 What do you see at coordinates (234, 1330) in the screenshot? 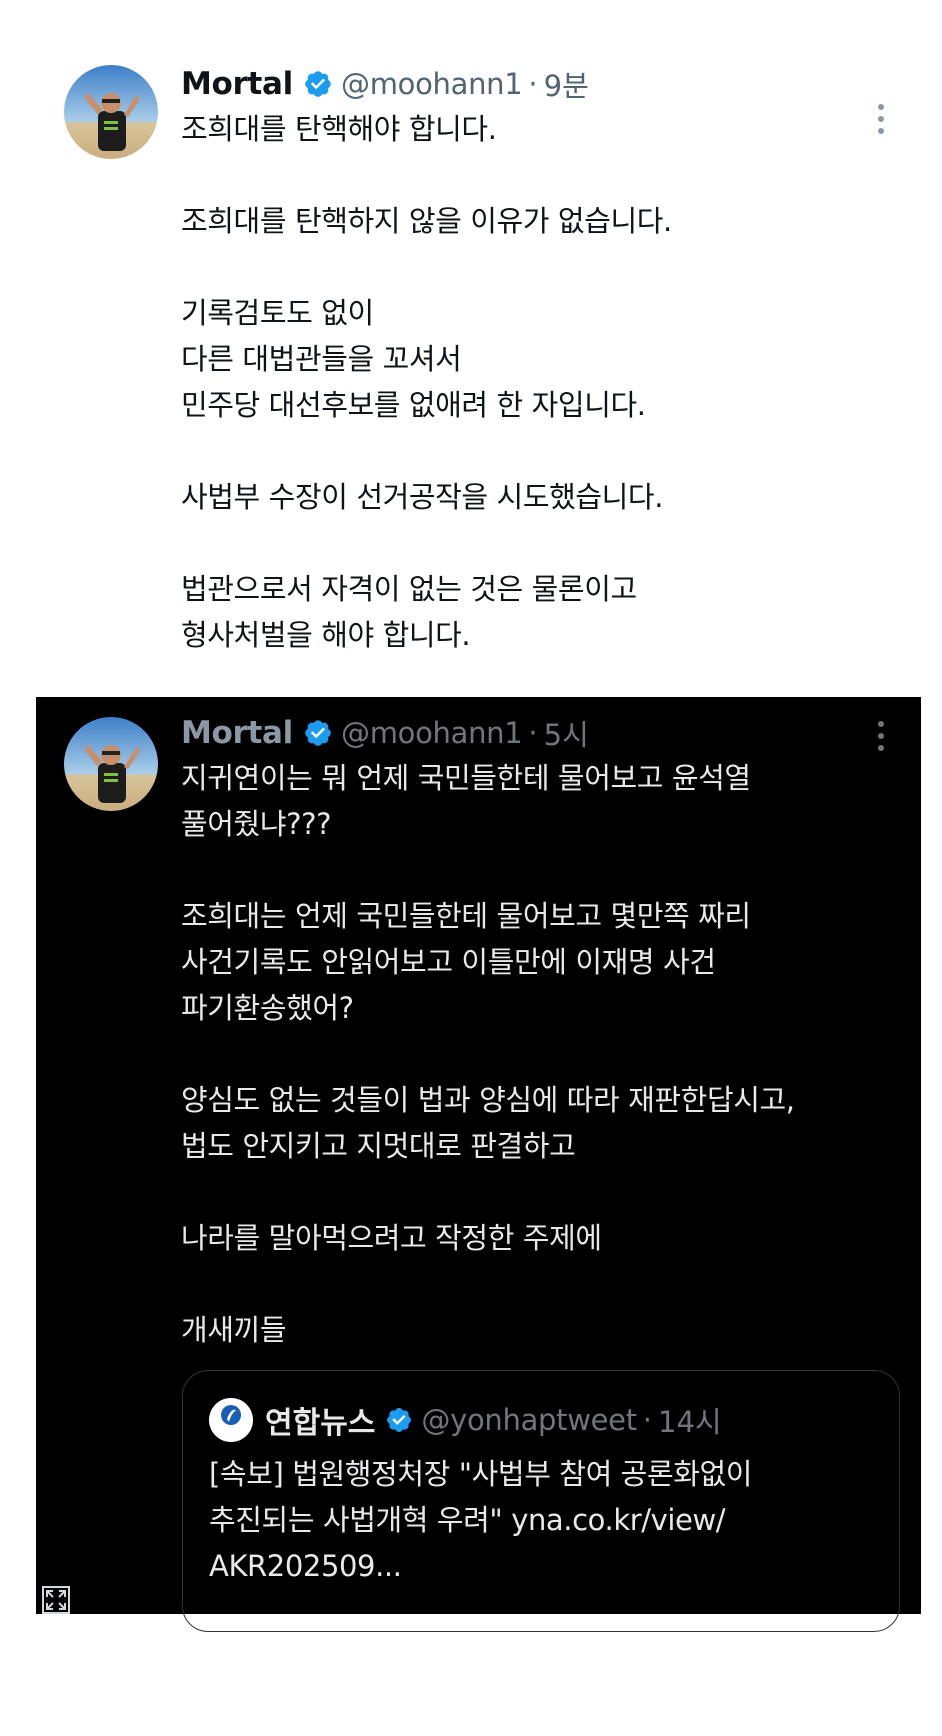
I see `tweet-line: 개새끼들` at bounding box center [234, 1330].